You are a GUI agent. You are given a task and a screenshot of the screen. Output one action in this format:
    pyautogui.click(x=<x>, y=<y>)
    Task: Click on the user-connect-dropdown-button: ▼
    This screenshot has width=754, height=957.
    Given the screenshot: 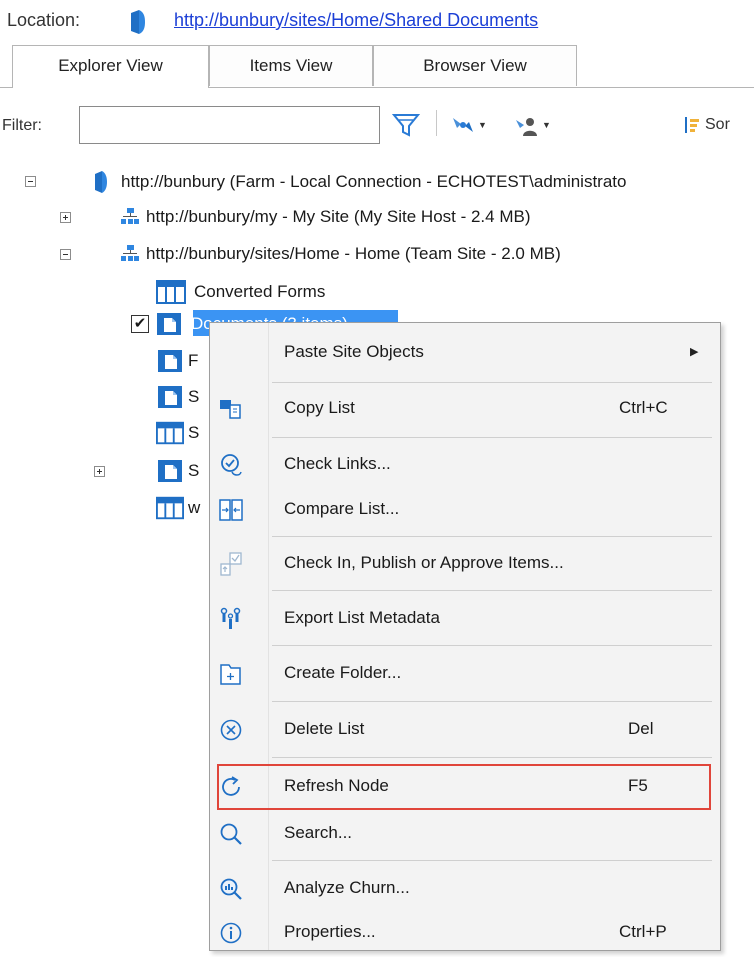 What is the action you would take?
    pyautogui.click(x=532, y=125)
    